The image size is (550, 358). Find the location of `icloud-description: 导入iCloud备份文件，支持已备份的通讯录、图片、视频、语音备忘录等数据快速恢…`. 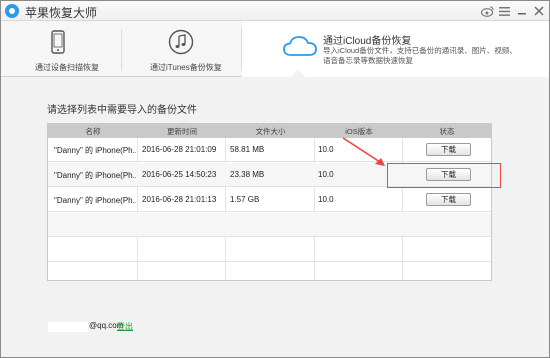

icloud-description: 导入iCloud备份文件，支持已备份的通讯录、图片、视频、语音备忘录等数据快速恢… is located at coordinates (420, 55).